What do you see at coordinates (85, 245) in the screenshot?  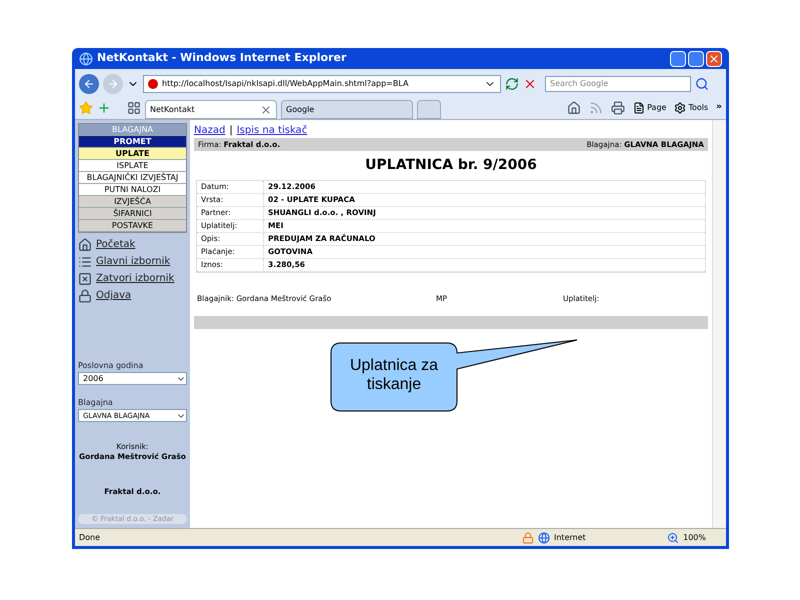 I see `house-icon` at bounding box center [85, 245].